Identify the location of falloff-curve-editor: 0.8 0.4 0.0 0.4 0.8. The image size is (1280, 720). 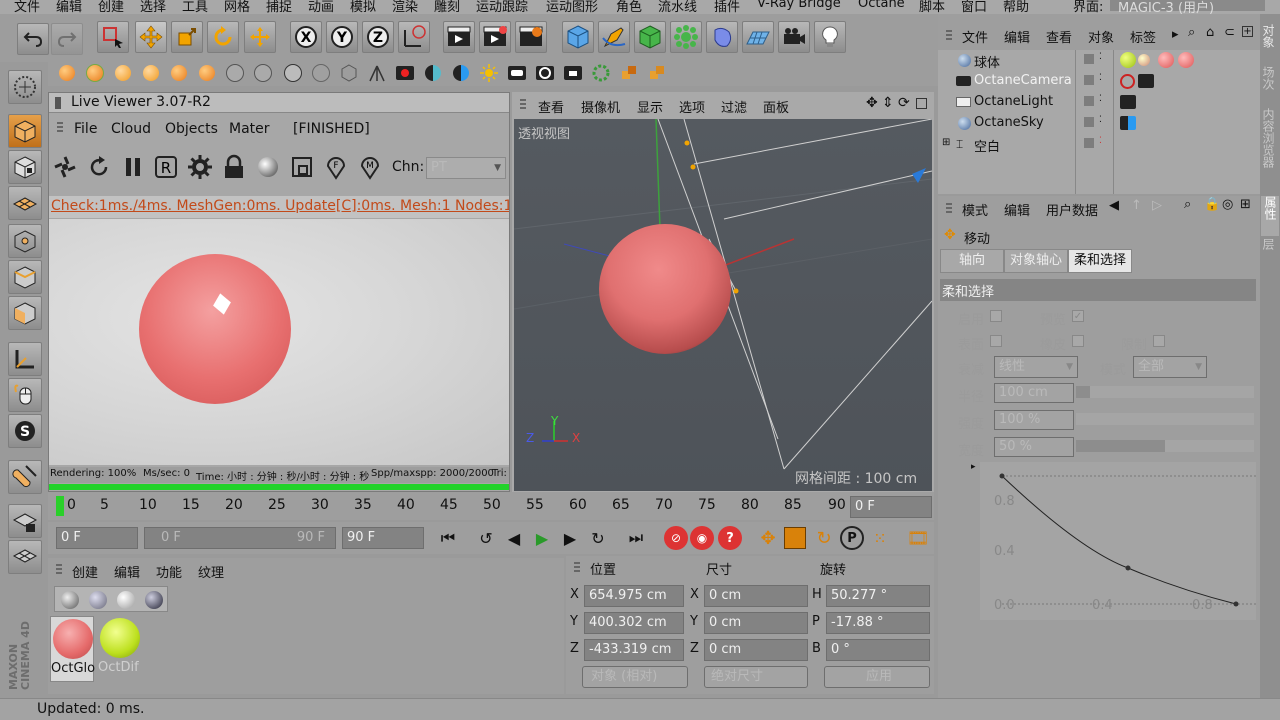
(1118, 541).